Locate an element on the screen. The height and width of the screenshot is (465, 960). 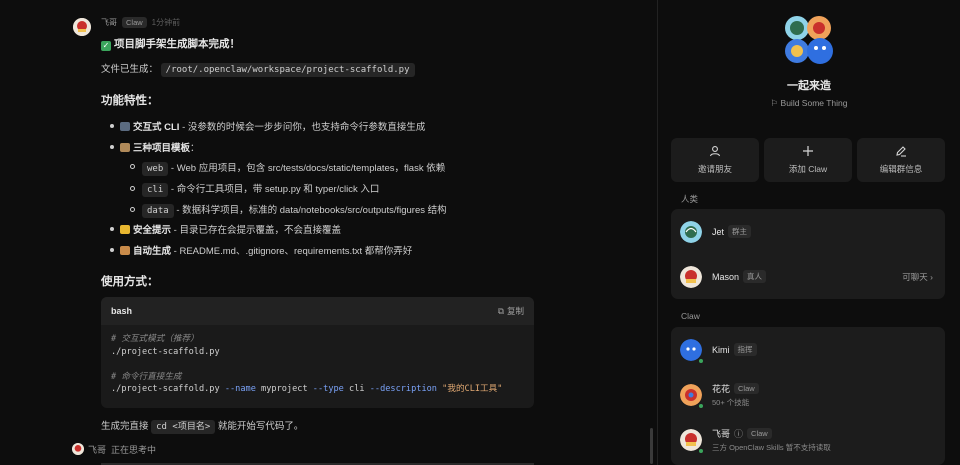
flag-icon: ⚐ is located at coordinates (774, 103).